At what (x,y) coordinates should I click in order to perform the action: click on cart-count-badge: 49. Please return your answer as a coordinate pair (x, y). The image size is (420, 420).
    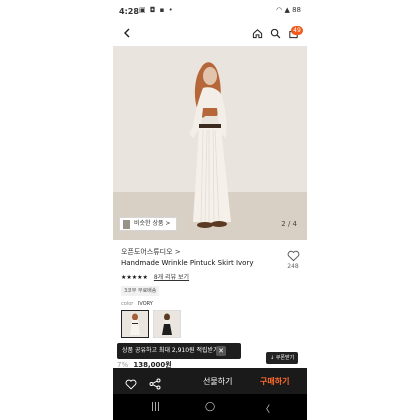
    Looking at the image, I should click on (297, 30).